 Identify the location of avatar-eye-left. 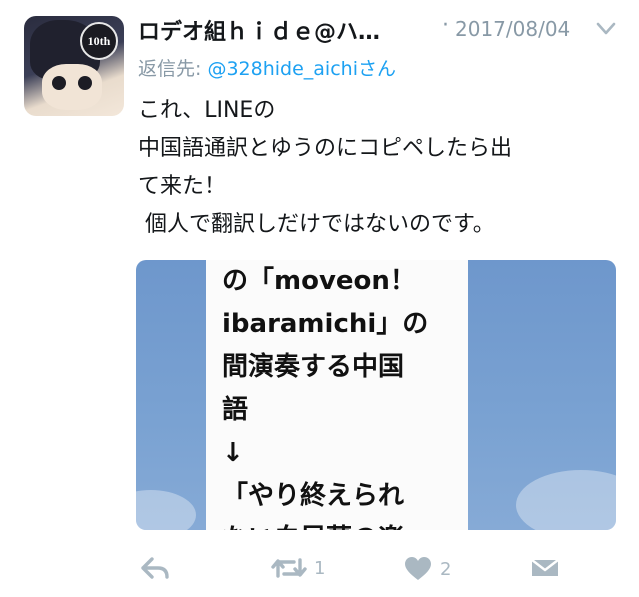
(59, 83).